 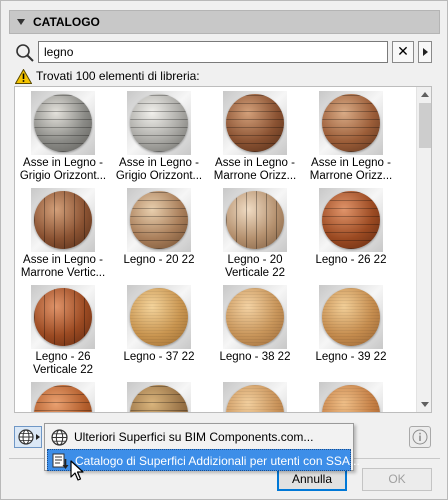 I want to click on label-line-1: Legno - 39 22, so click(x=351, y=357).